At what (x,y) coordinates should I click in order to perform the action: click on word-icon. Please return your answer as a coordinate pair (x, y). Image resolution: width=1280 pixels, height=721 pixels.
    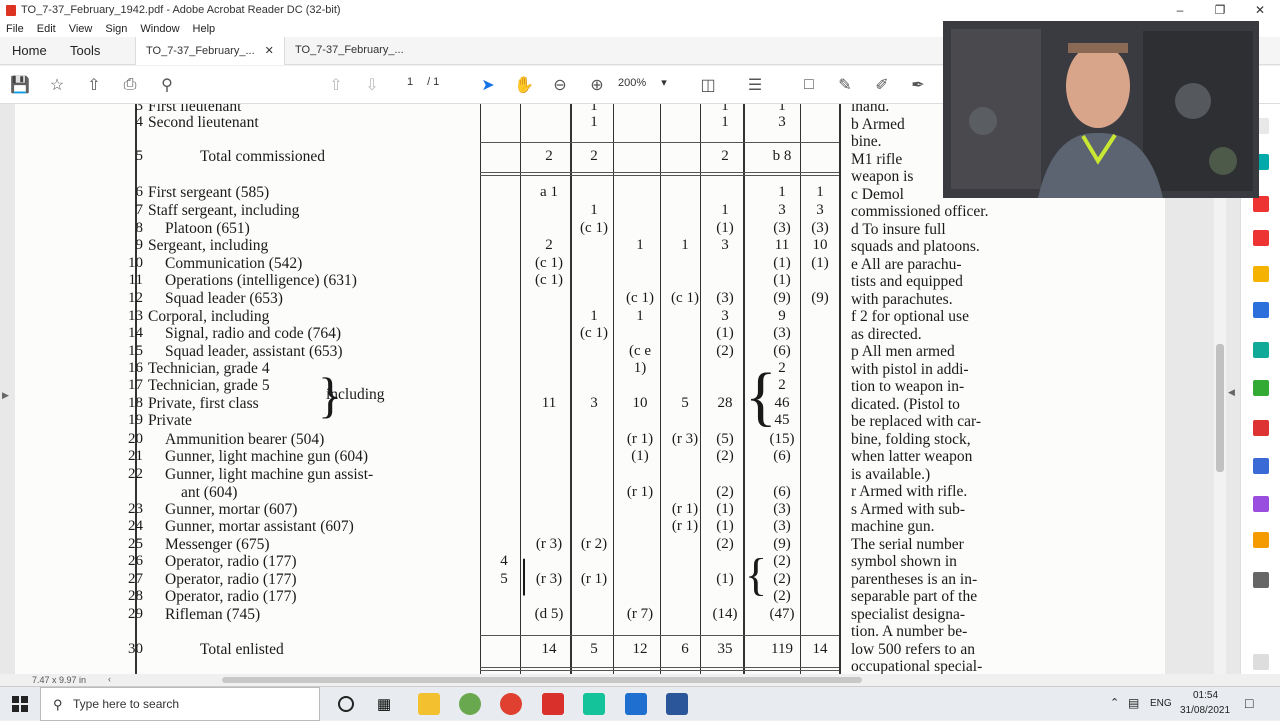
    Looking at the image, I should click on (677, 704).